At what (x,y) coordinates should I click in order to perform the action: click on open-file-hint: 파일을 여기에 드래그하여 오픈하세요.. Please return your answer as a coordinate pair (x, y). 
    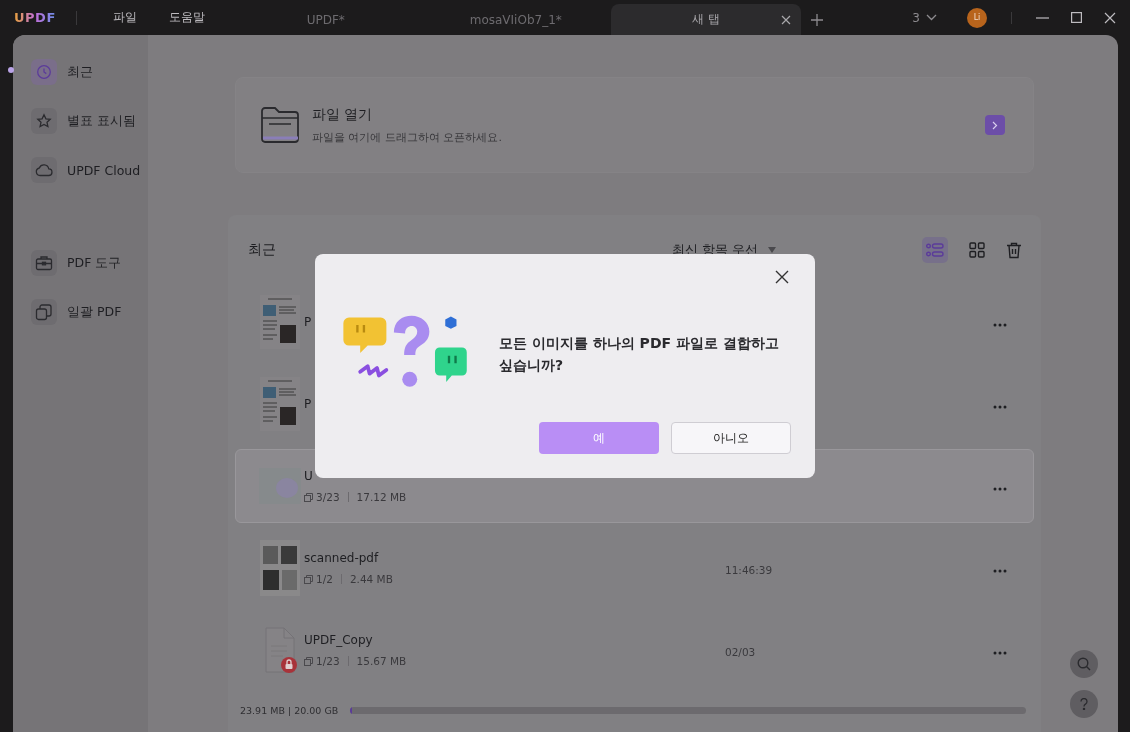
    Looking at the image, I should click on (407, 137).